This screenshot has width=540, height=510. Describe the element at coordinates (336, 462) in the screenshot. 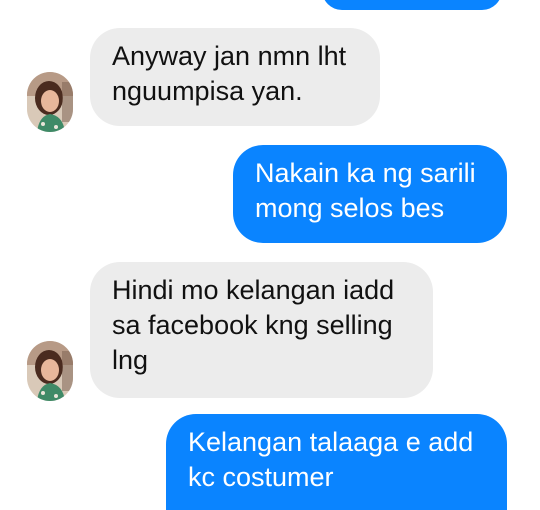

I see `outgoing-message-bubble: Kelangan talaaga e add kc costumer` at that location.